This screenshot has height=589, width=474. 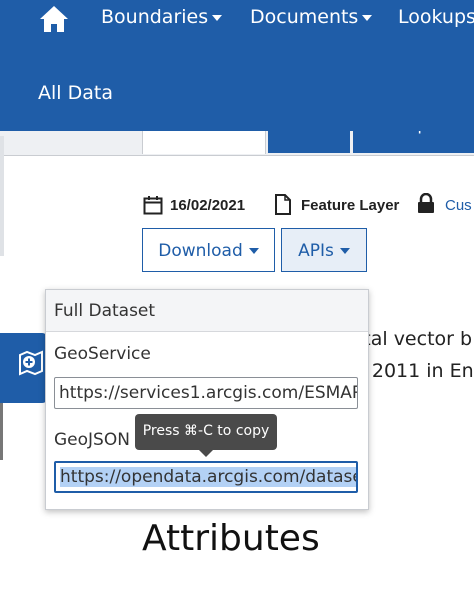 What do you see at coordinates (207, 311) in the screenshot?
I see `dropdown-header: Full Dataset` at bounding box center [207, 311].